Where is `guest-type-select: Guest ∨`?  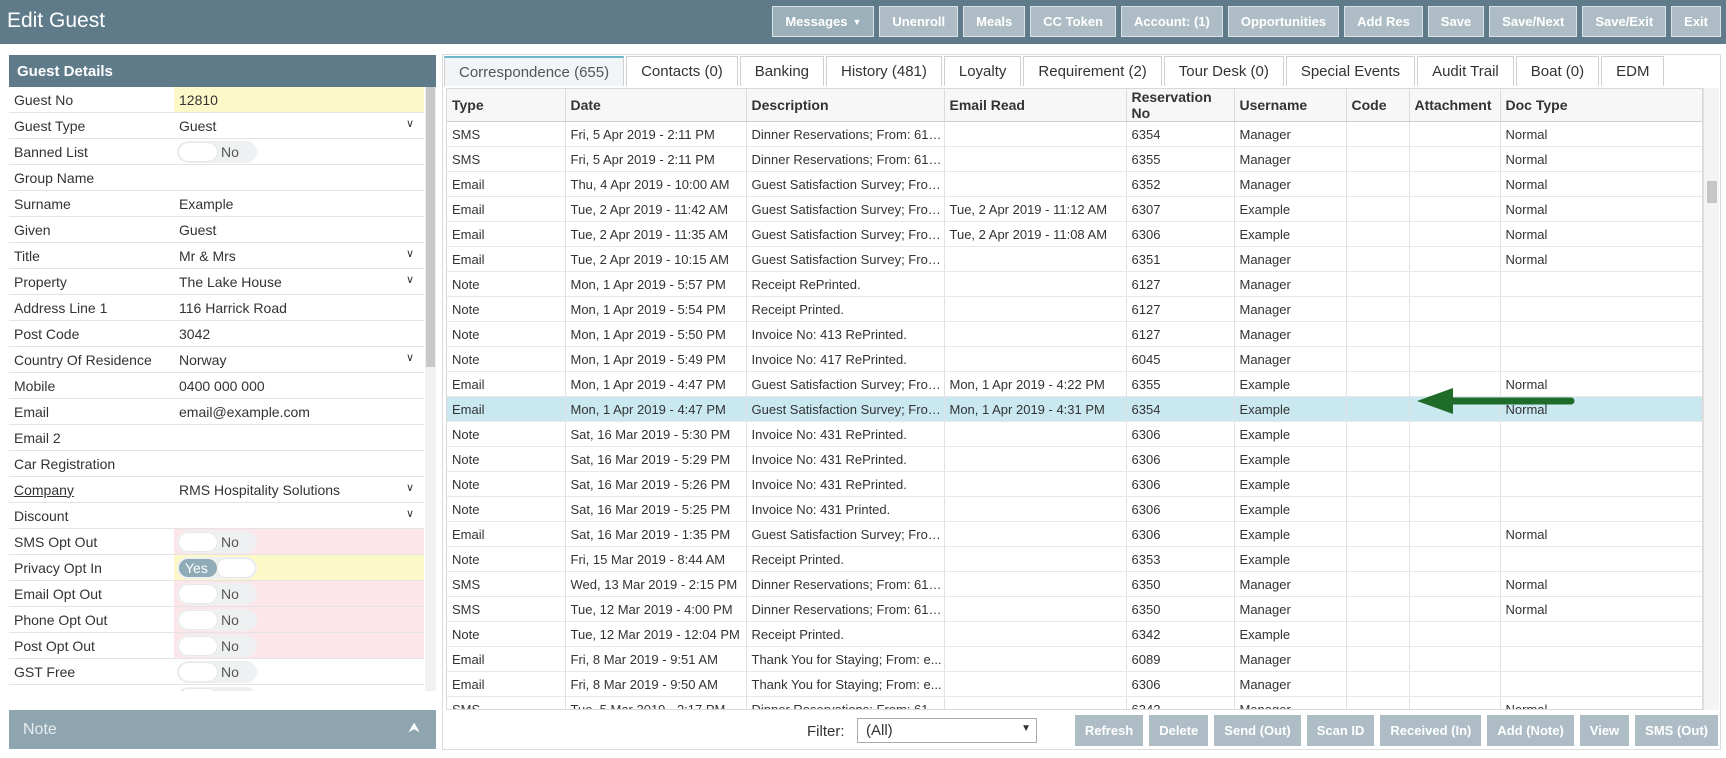 guest-type-select: Guest ∨ is located at coordinates (299, 125).